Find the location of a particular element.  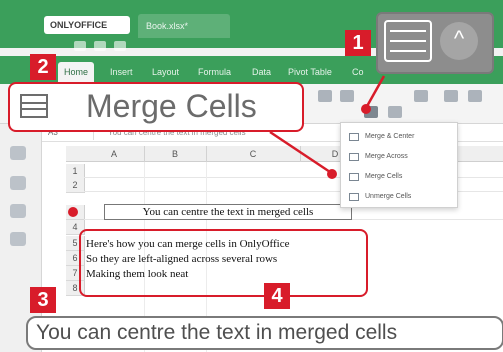

callout-number-4: 4 is located at coordinates (277, 296).